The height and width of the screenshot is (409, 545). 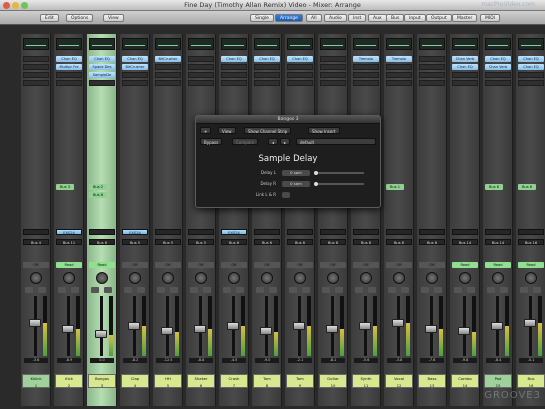 I want to click on channel-strip: Chan Verb Chan EQ Bus 14 Read -9.8 Combo 14, so click(x=465, y=220).